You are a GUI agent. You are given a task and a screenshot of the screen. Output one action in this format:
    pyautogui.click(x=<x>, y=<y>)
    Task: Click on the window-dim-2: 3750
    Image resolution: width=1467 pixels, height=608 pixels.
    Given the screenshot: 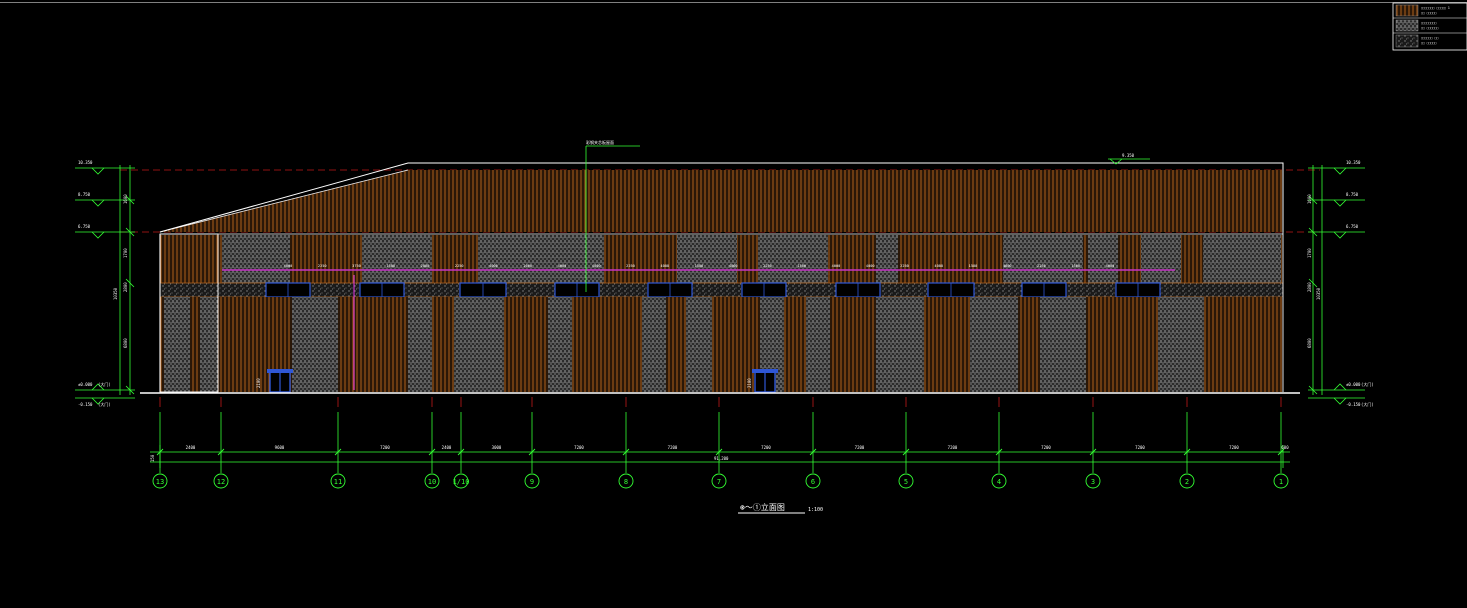 What is the action you would take?
    pyautogui.click(x=356, y=266)
    